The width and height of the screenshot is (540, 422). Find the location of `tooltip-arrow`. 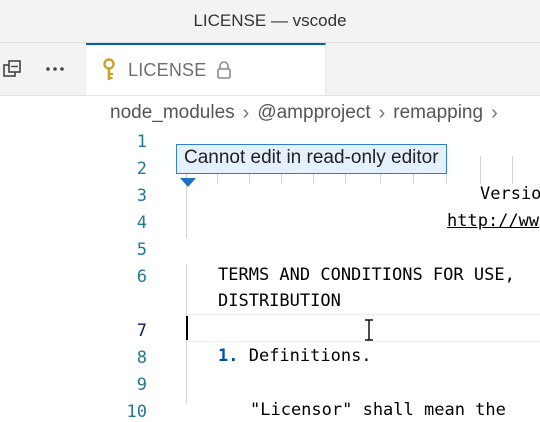

tooltip-arrow is located at coordinates (188, 182).